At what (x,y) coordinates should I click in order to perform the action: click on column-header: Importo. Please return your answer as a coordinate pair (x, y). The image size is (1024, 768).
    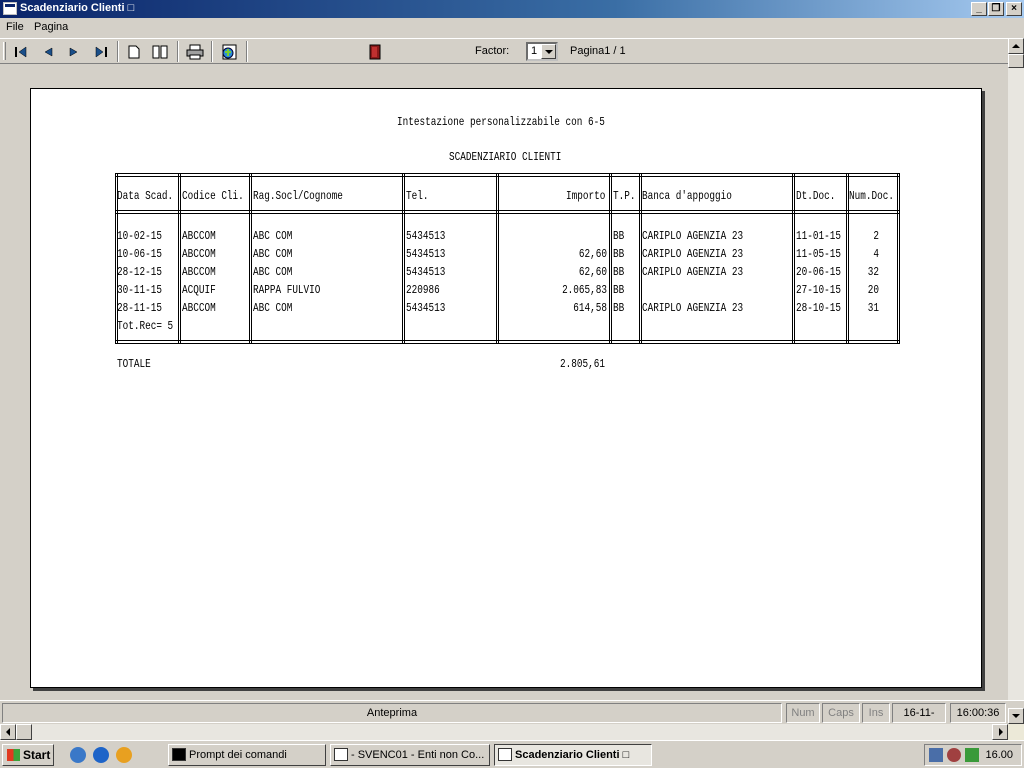
    Looking at the image, I should click on (586, 196).